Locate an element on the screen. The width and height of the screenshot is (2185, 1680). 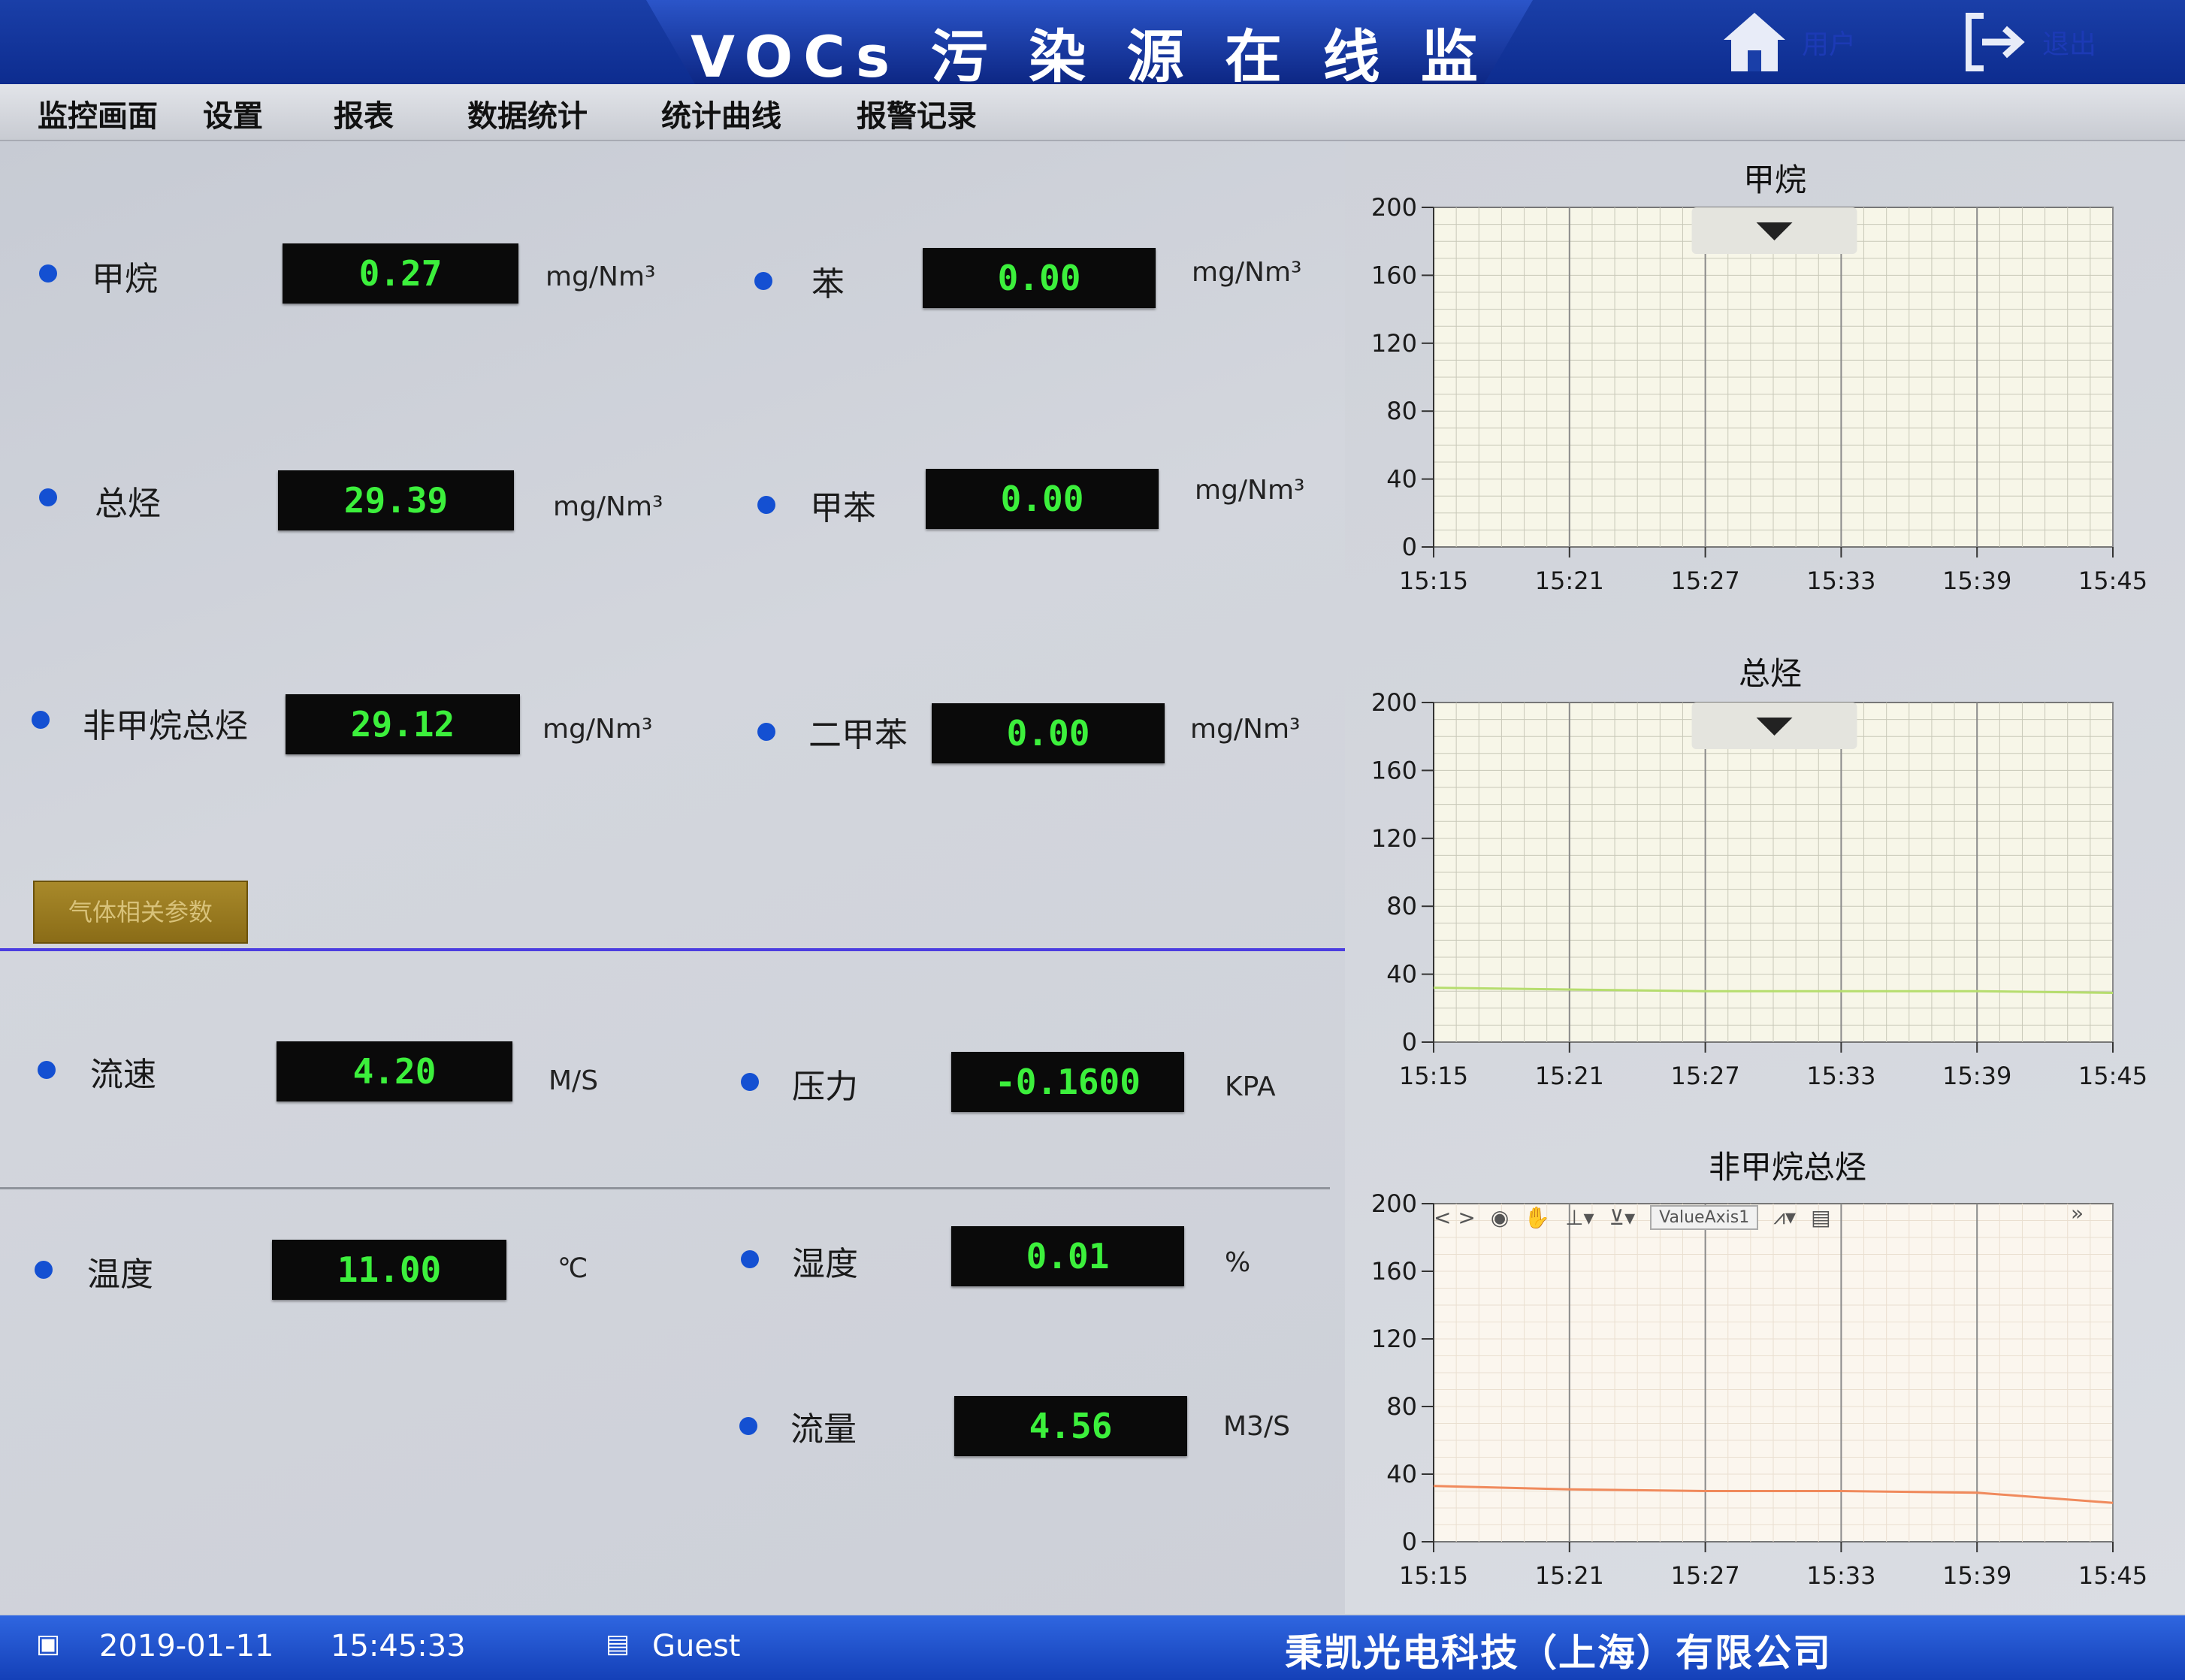
hand-icon: ✋ is located at coordinates (1537, 1217).